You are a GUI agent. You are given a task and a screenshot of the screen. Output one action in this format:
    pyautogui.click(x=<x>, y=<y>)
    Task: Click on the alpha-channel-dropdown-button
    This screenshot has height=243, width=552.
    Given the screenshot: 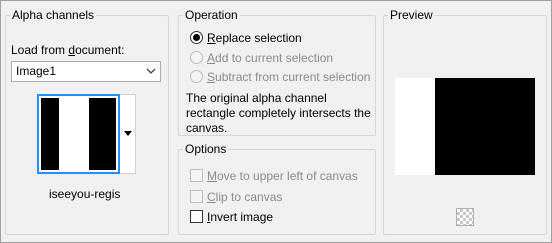 What is the action you would take?
    pyautogui.click(x=128, y=134)
    